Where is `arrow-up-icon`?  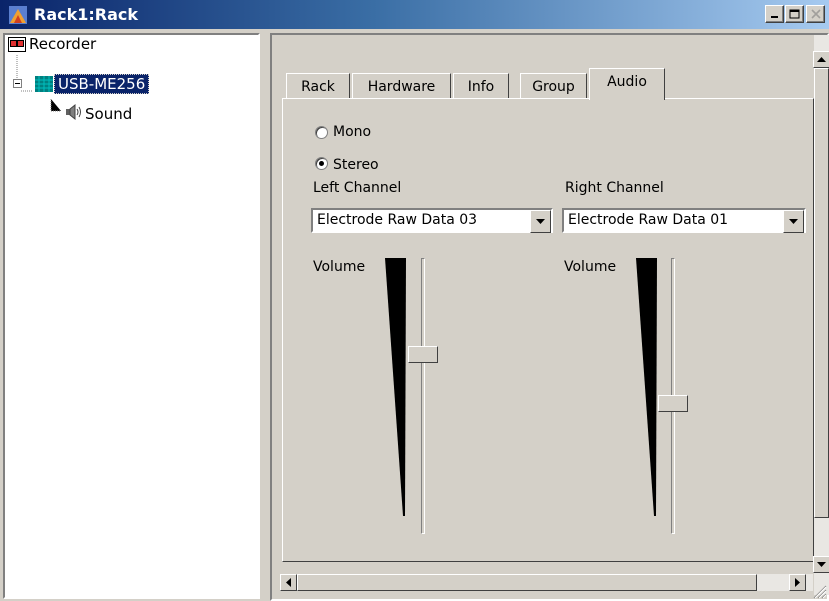 arrow-up-icon is located at coordinates (821, 59).